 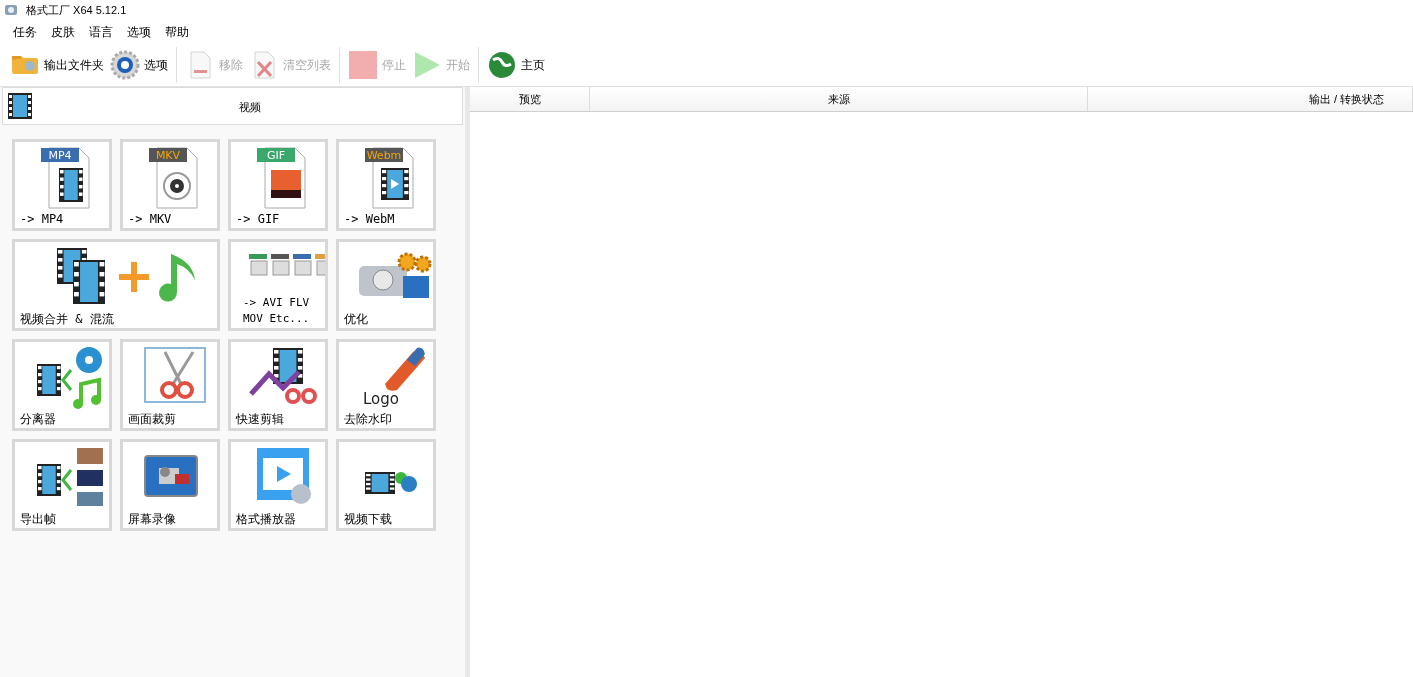 I want to click on logo-text: Logo, so click(x=381, y=399).